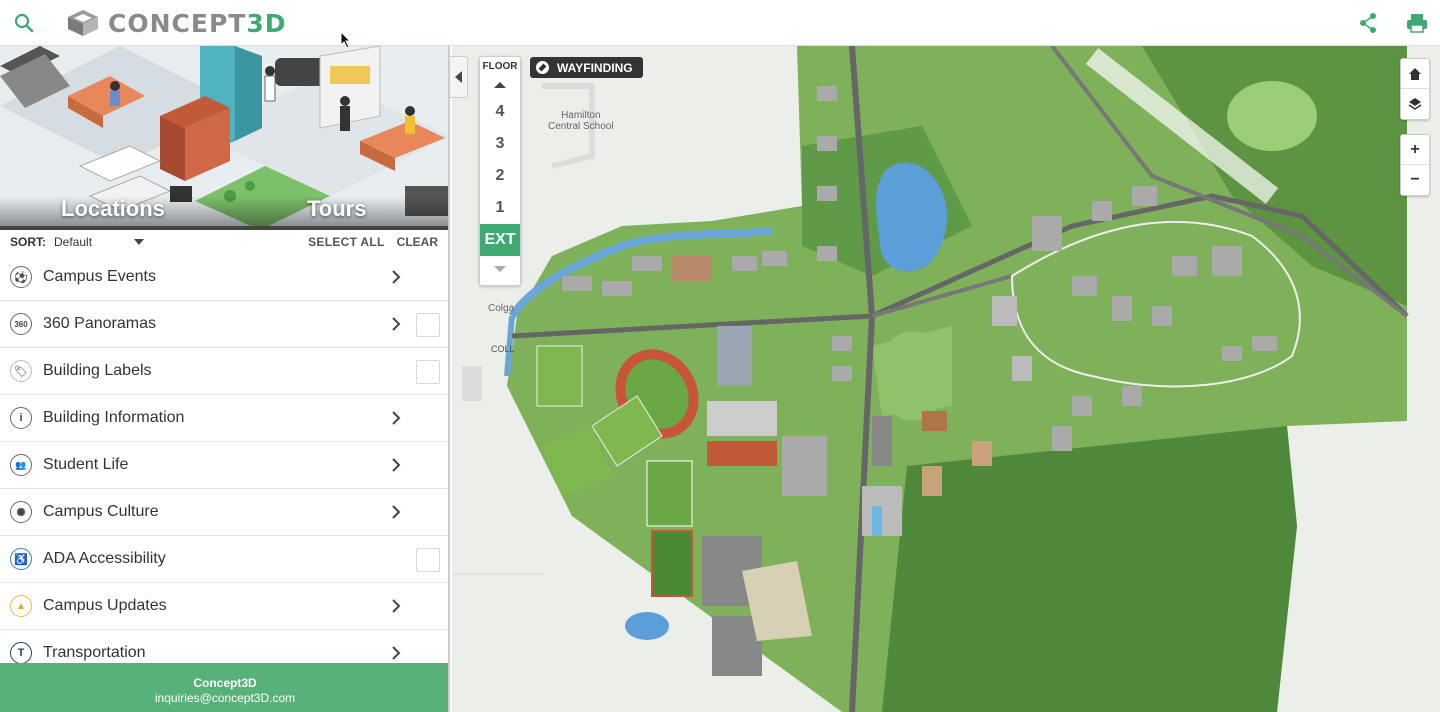 This screenshot has height=712, width=1440. What do you see at coordinates (224, 138) in the screenshot?
I see `hero-banner: Locations Tours` at bounding box center [224, 138].